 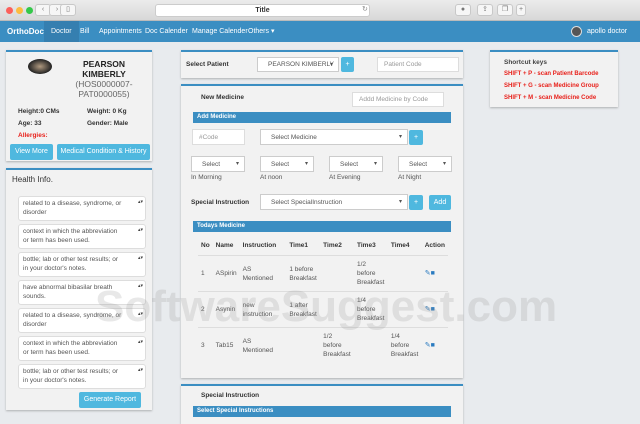 What do you see at coordinates (120, 31) in the screenshot?
I see `nav-appointments: Appointments` at bounding box center [120, 31].